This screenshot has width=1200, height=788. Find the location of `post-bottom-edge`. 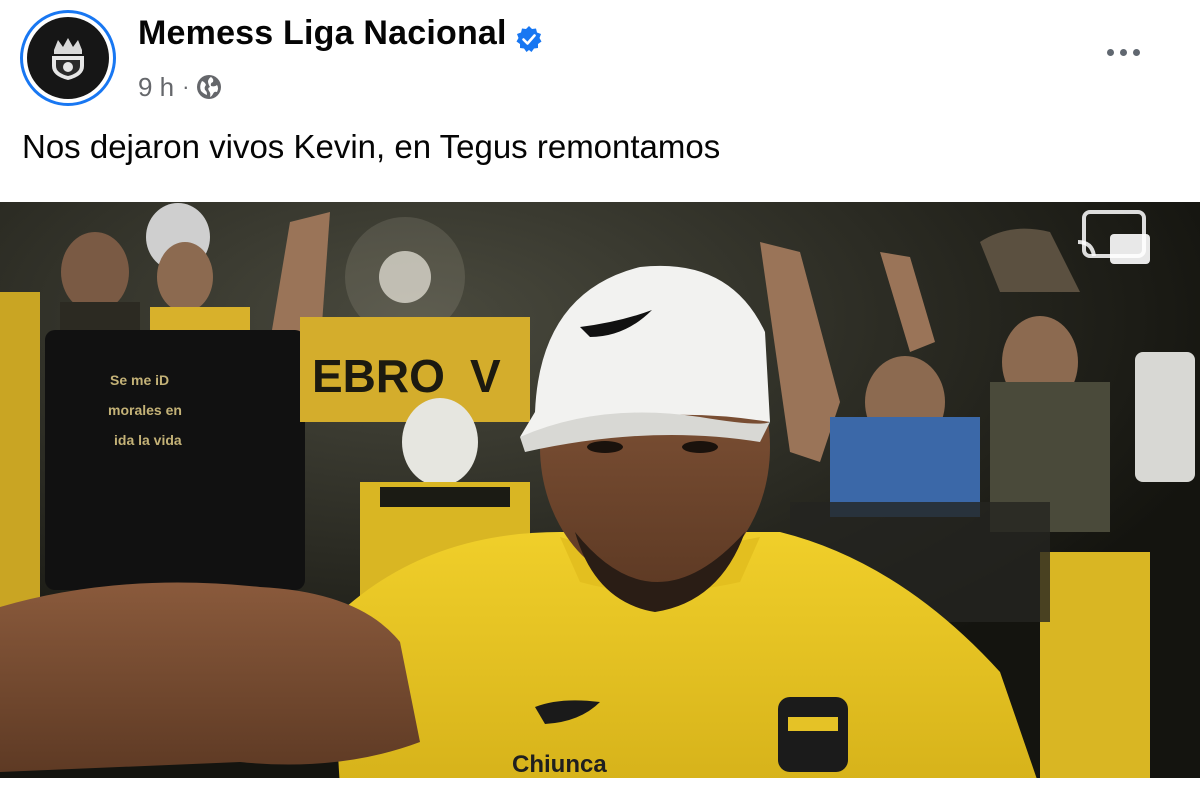

post-bottom-edge is located at coordinates (600, 783).